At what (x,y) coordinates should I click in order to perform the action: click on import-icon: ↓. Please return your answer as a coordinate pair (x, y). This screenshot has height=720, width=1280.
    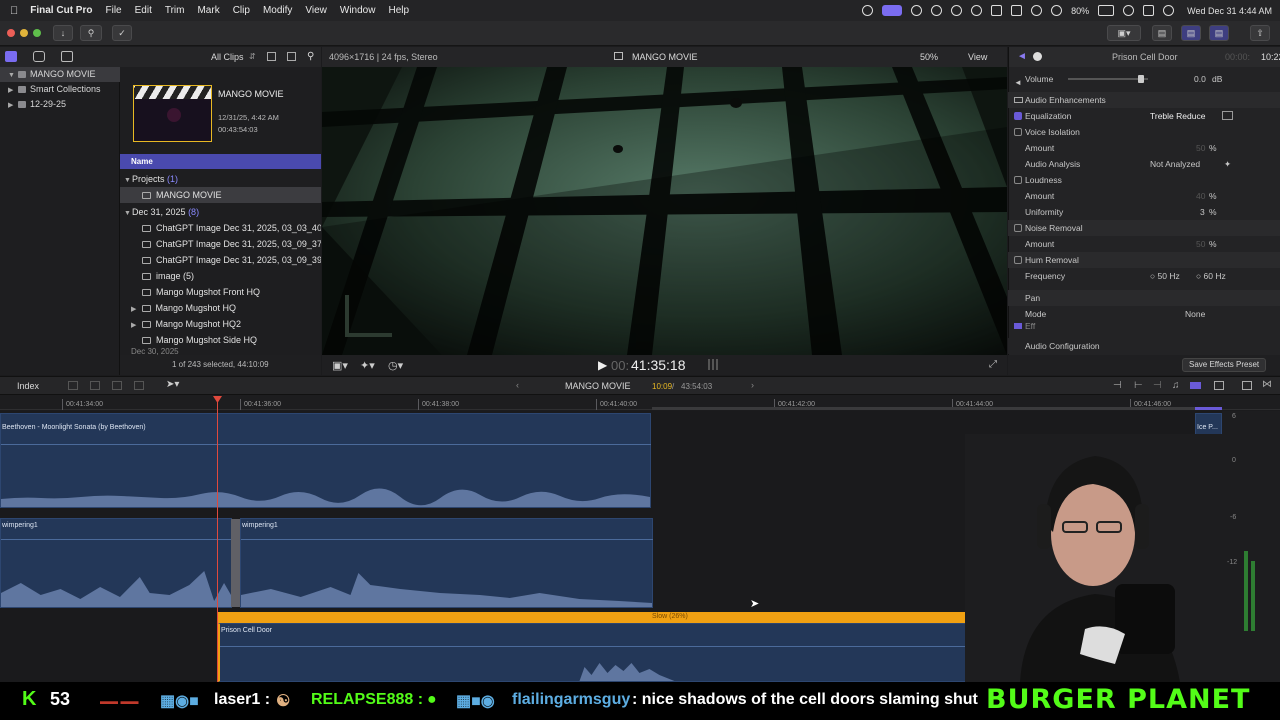
    Looking at the image, I should click on (63, 33).